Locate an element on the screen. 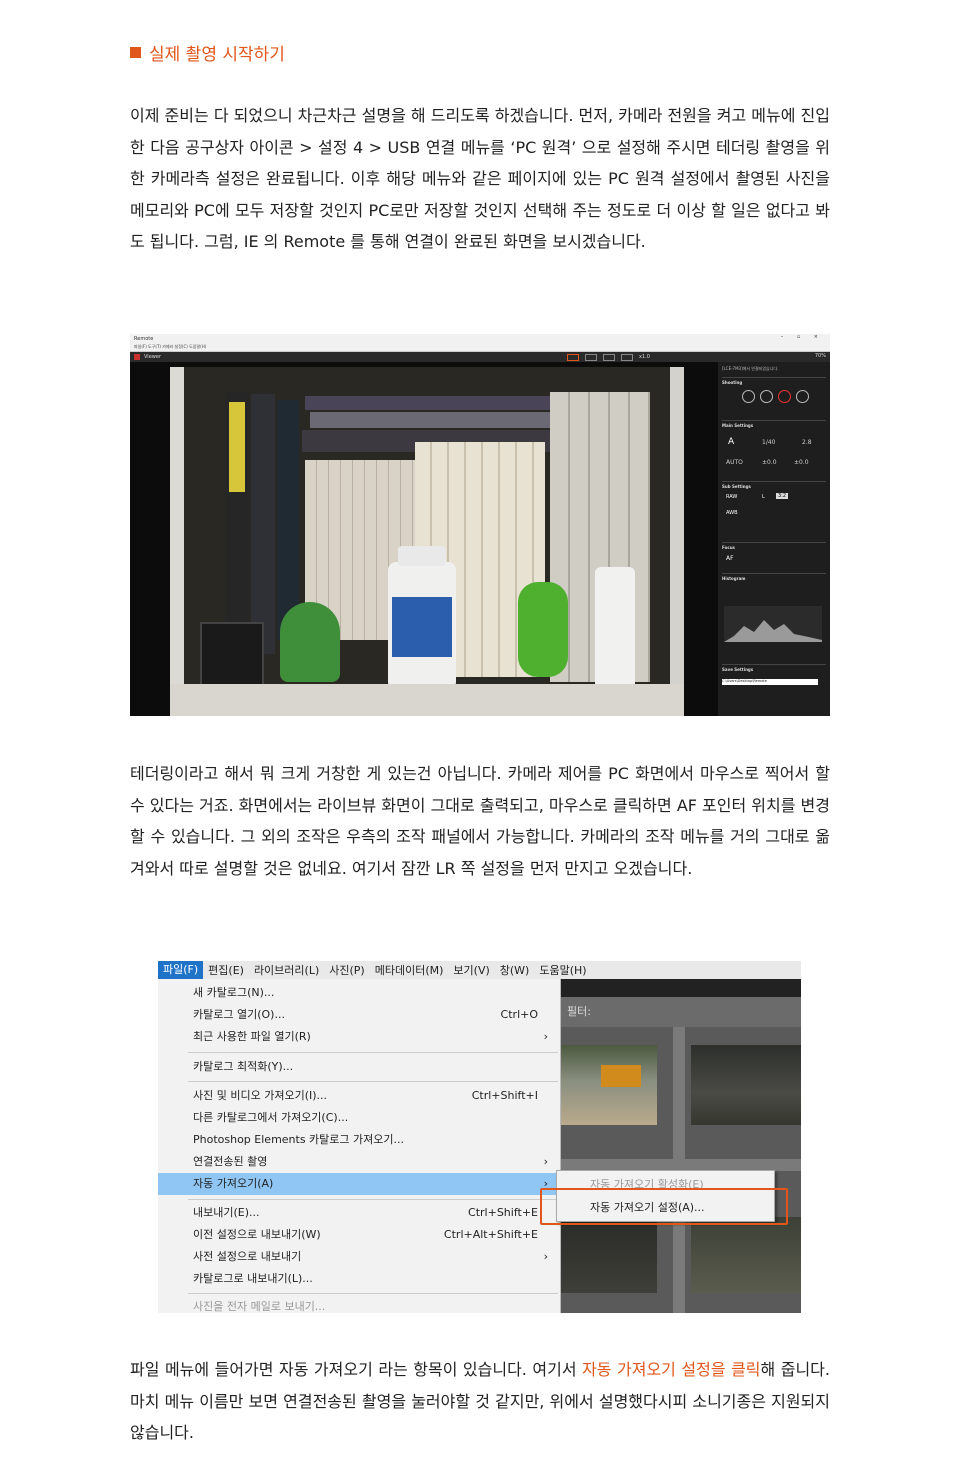 The width and height of the screenshot is (960, 1467). save-settings-label: Save Settings is located at coordinates (738, 669).